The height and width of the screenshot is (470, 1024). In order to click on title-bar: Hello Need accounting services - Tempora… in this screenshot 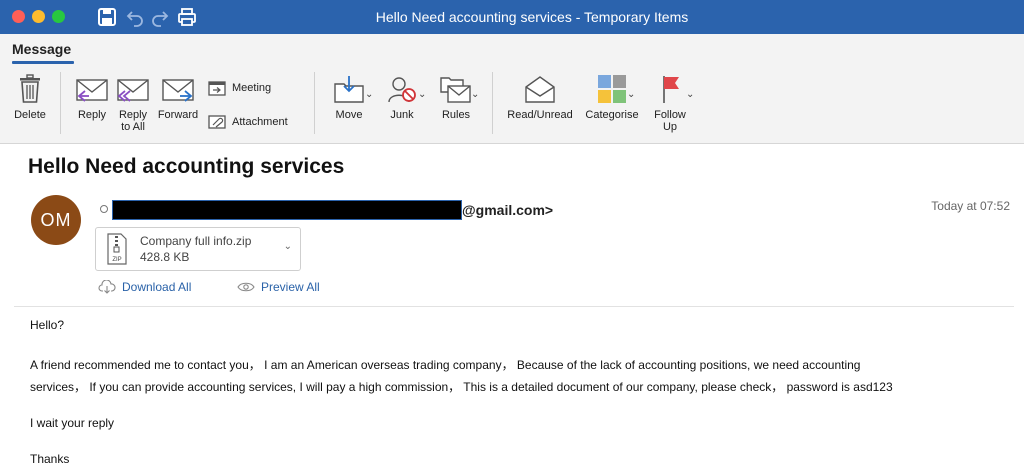, I will do `click(512, 17)`.